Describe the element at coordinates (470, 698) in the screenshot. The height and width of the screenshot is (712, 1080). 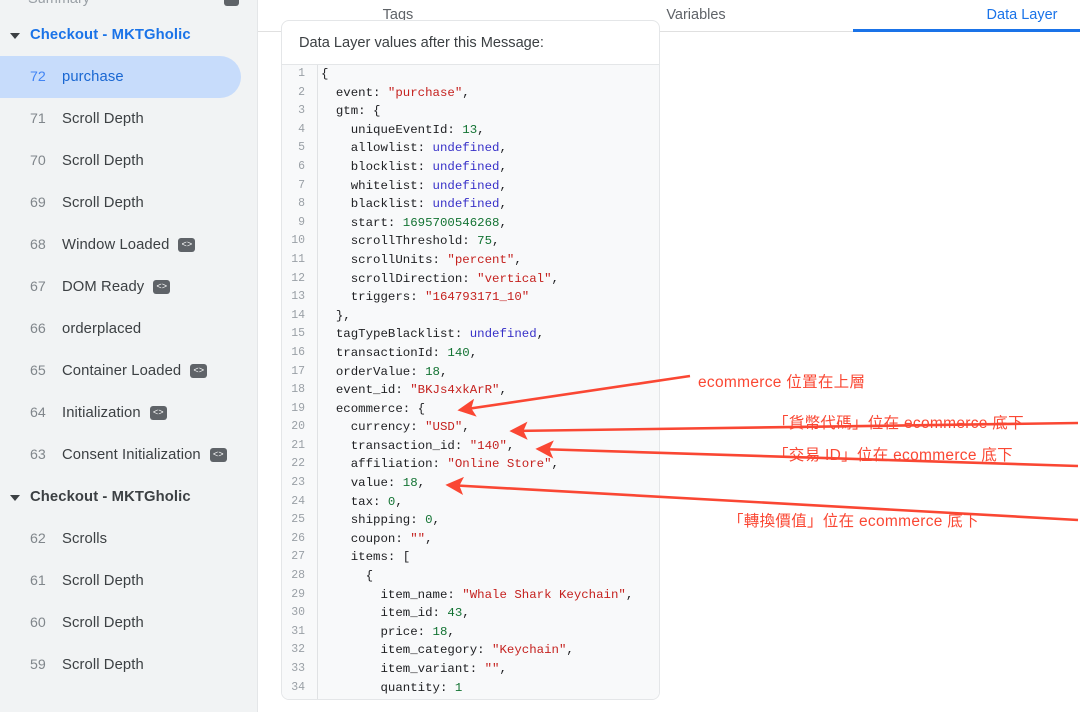
I see `code-line: 35 }` at that location.